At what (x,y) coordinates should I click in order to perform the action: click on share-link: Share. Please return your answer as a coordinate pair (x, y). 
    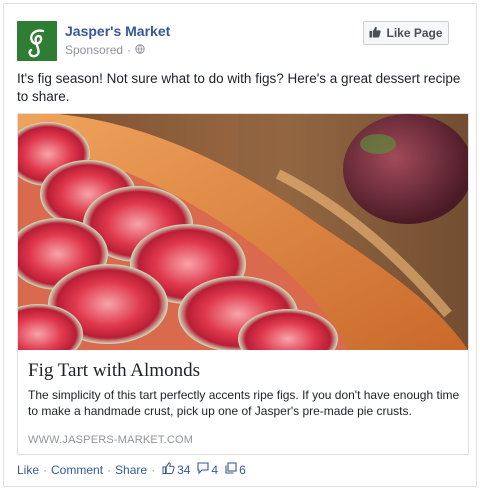
    Looking at the image, I should click on (131, 470).